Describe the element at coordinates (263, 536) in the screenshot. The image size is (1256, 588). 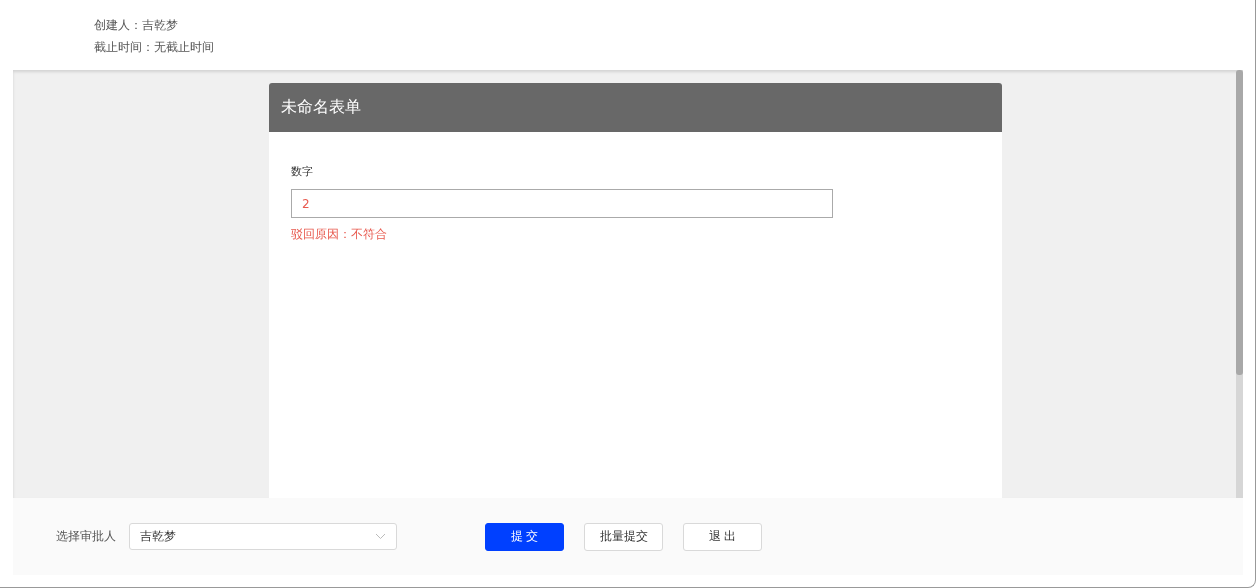
I see `approver-select: 吉乾梦` at that location.